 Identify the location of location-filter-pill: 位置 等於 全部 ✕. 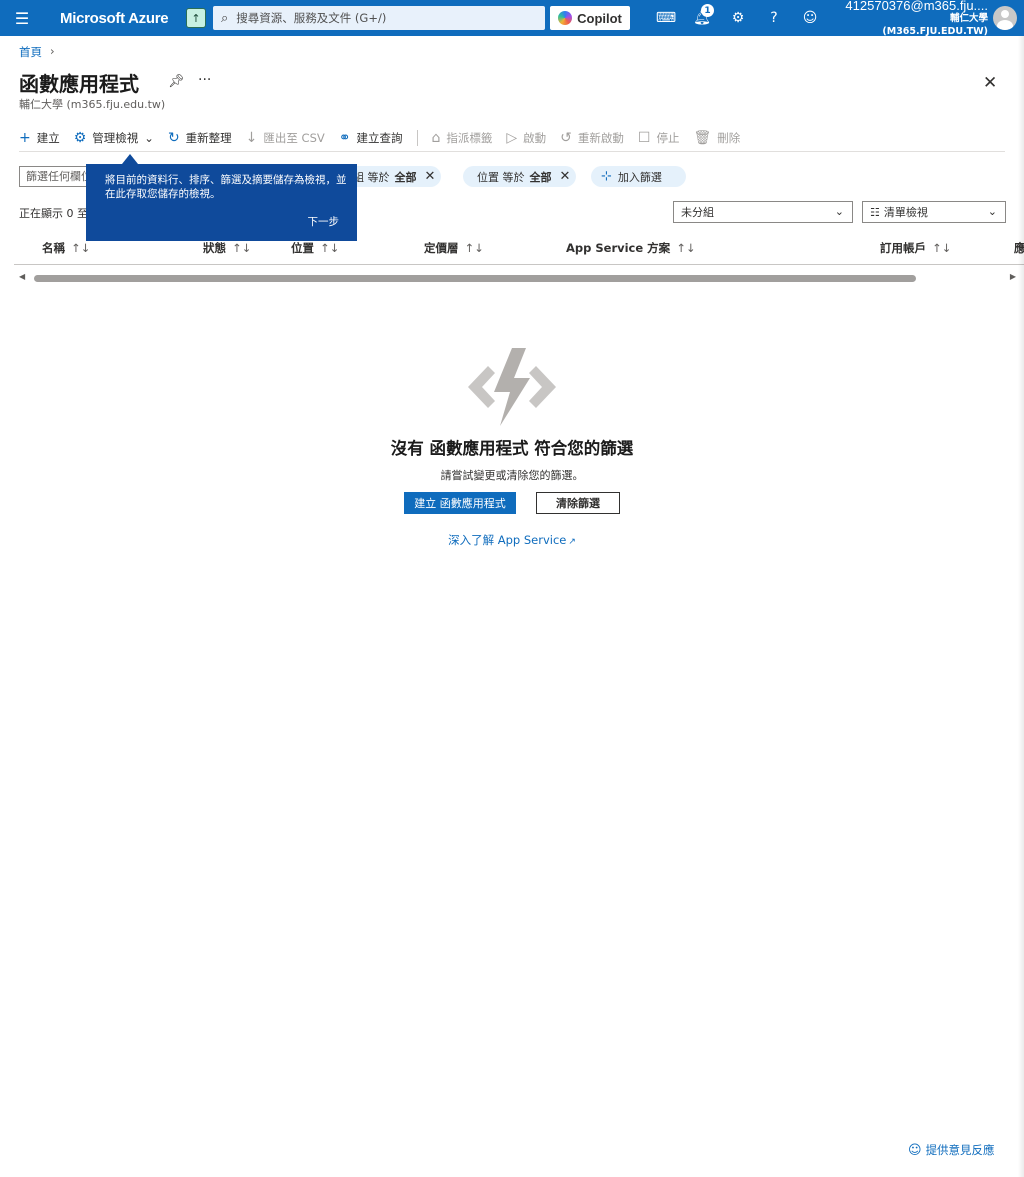
(520, 176).